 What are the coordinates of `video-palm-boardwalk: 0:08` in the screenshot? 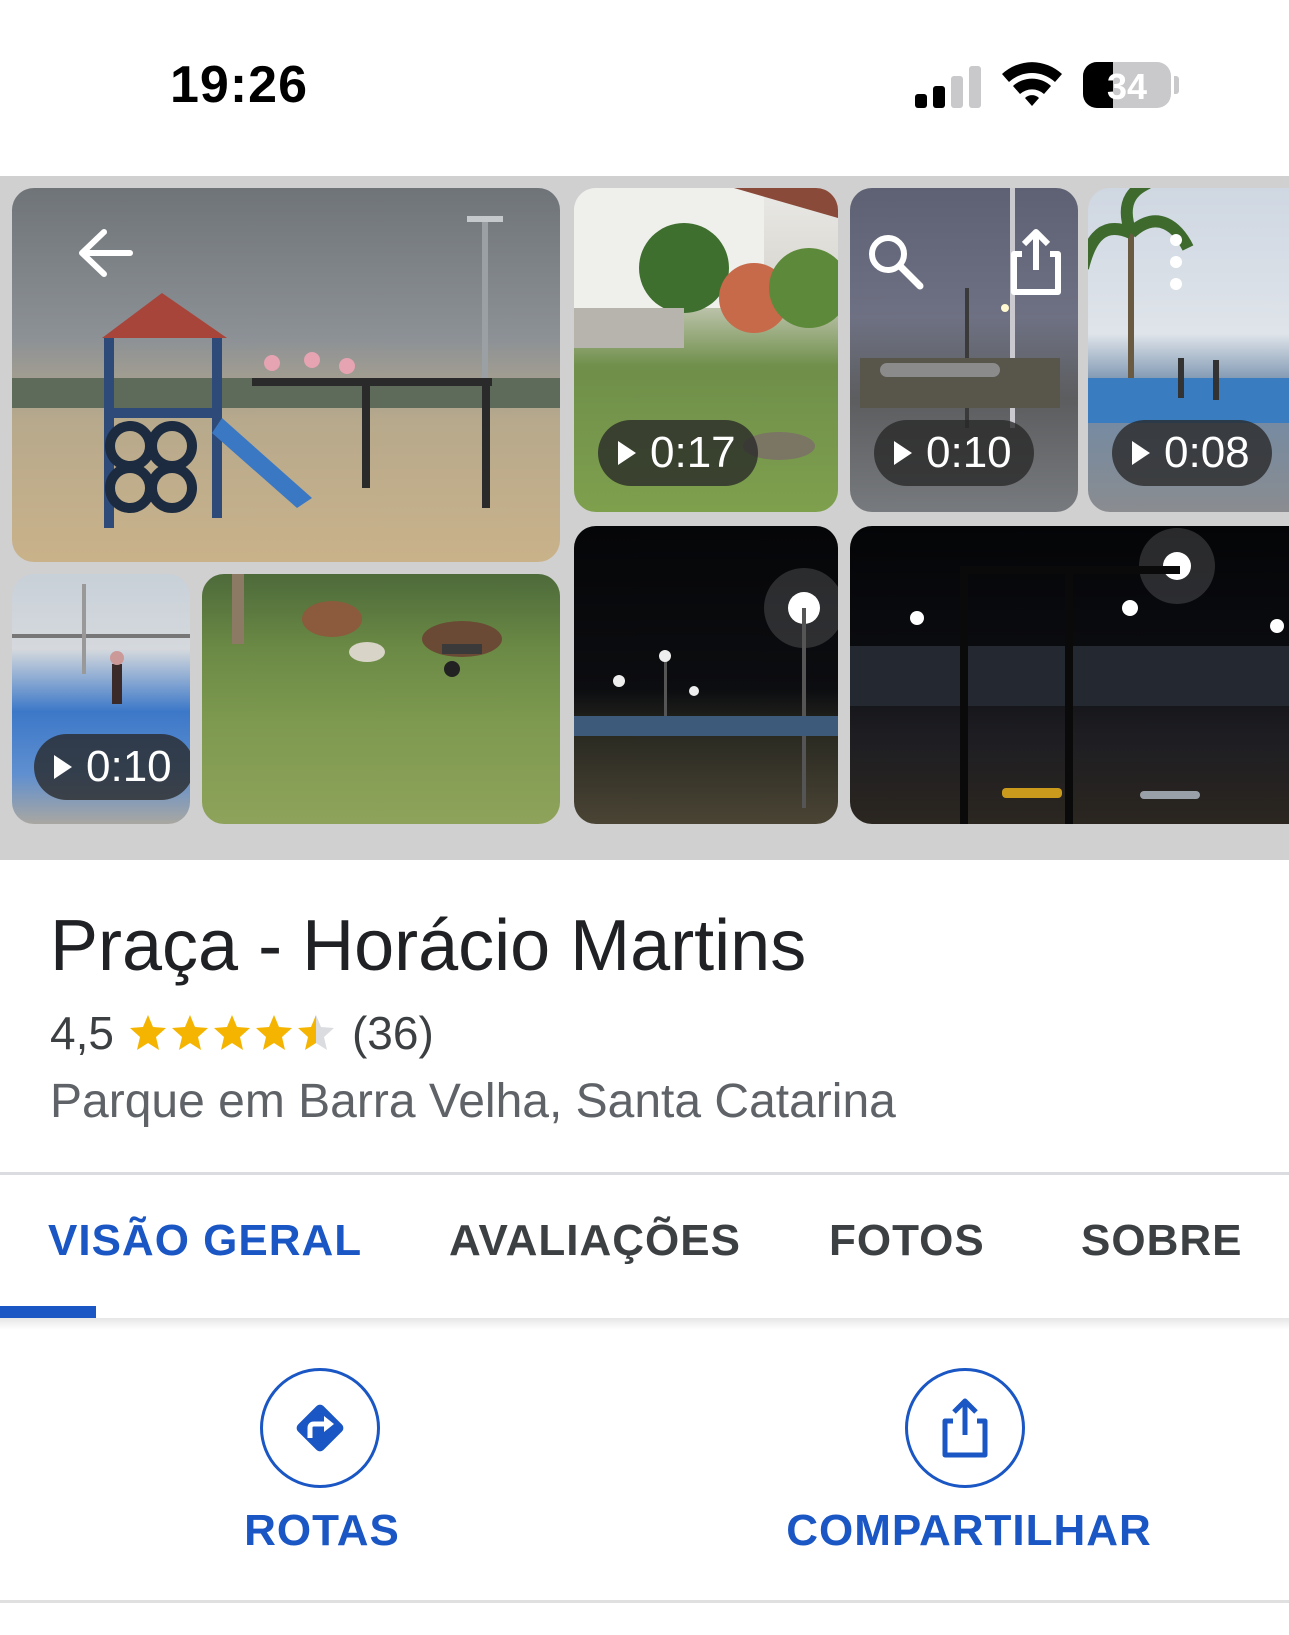 It's located at (1188, 350).